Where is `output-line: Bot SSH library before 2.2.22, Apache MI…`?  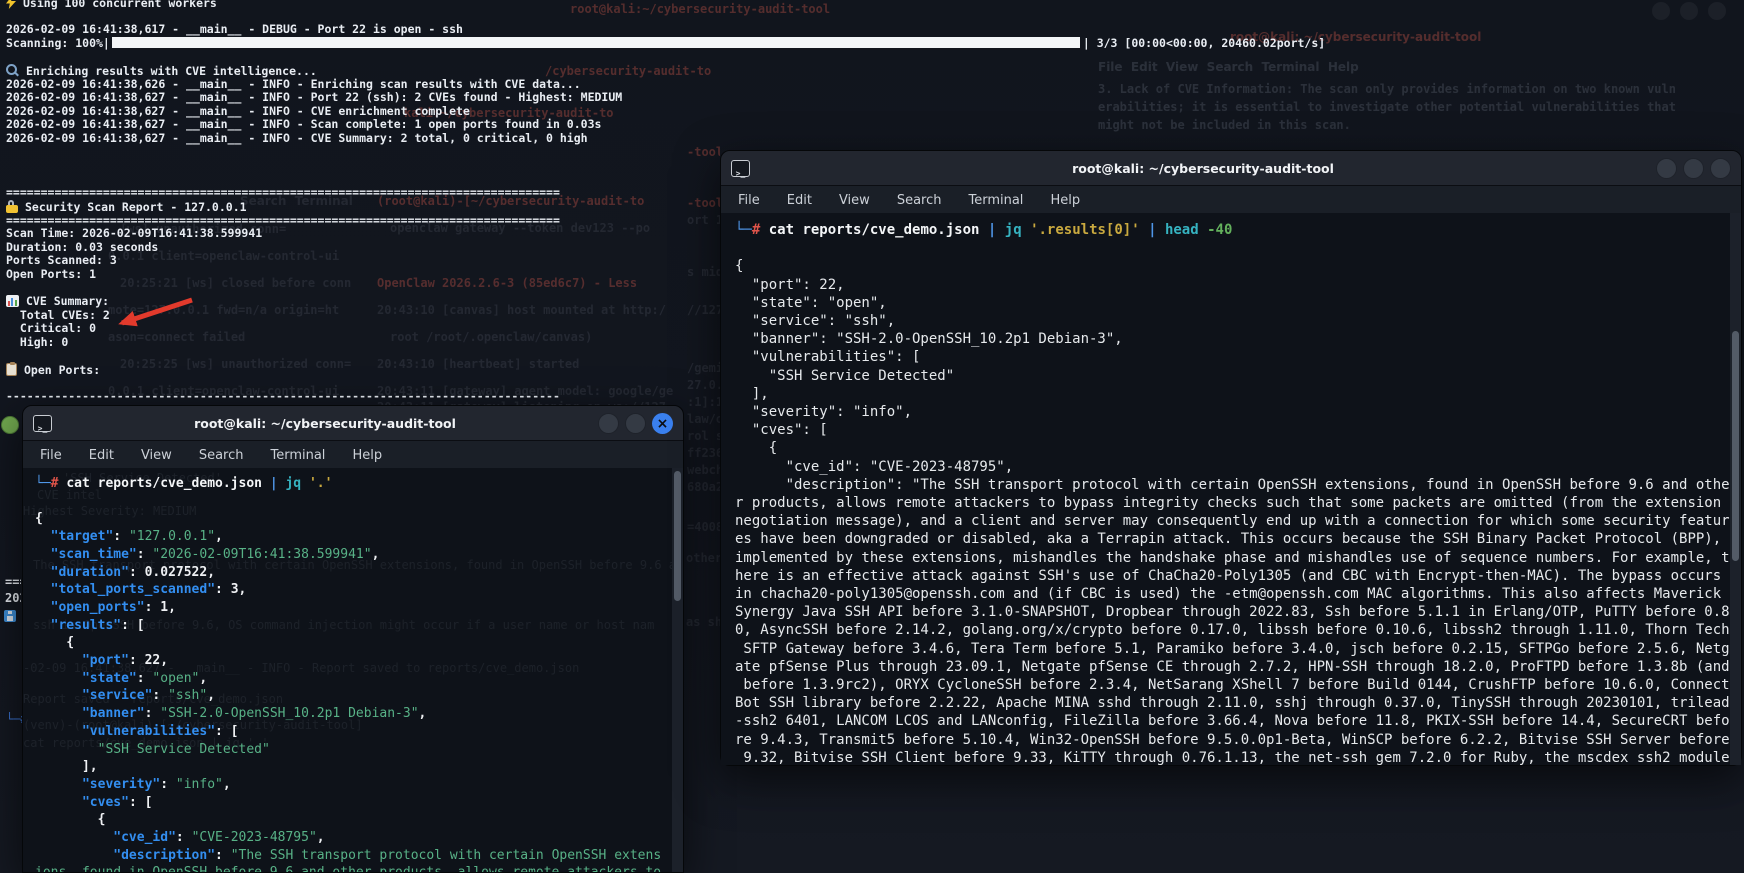 output-line: Bot SSH library before 2.2.22, Apache MI… is located at coordinates (1232, 703).